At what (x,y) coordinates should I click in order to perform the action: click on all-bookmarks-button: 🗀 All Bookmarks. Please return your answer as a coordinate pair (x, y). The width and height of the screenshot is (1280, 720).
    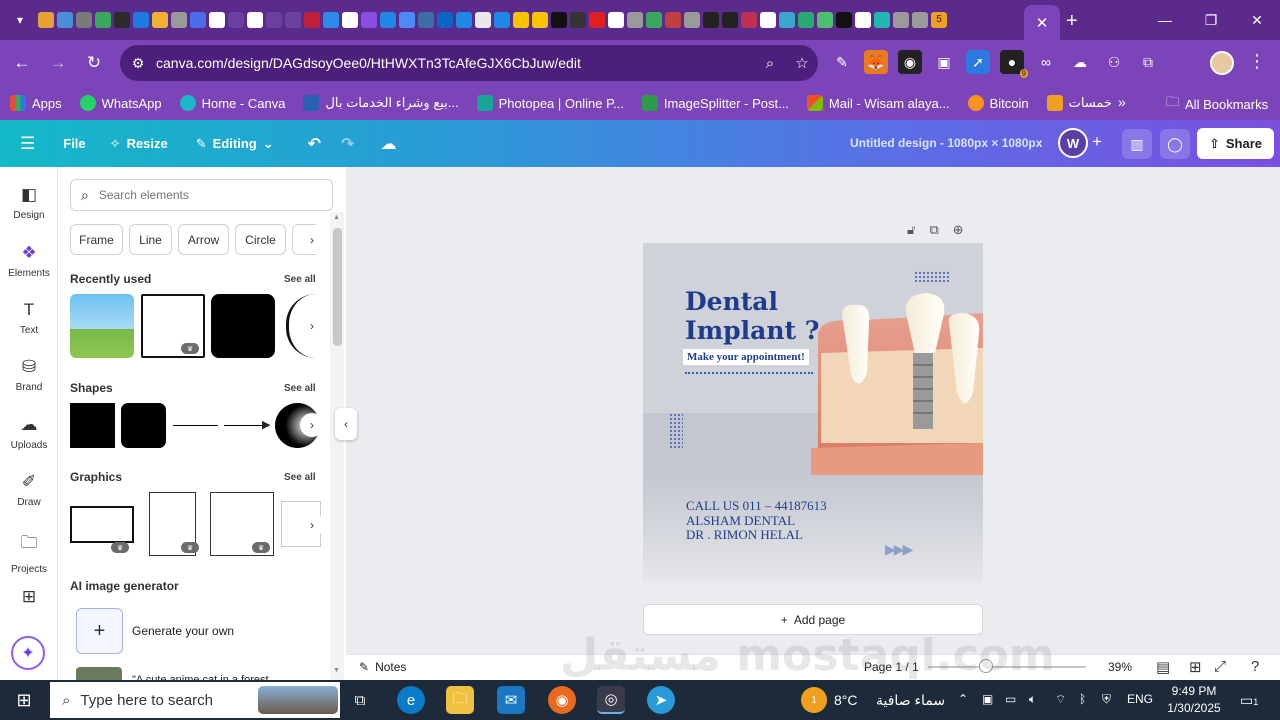
    Looking at the image, I should click on (1217, 104).